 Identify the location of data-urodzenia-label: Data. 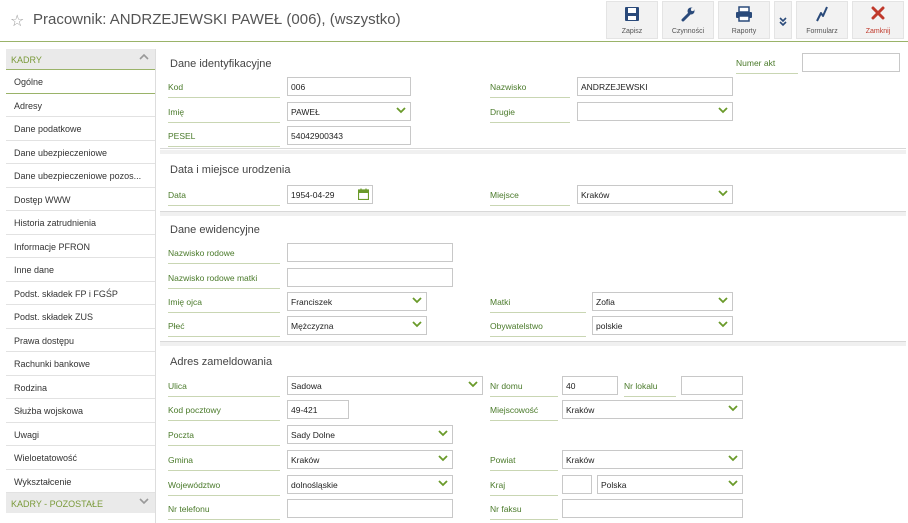
(224, 198).